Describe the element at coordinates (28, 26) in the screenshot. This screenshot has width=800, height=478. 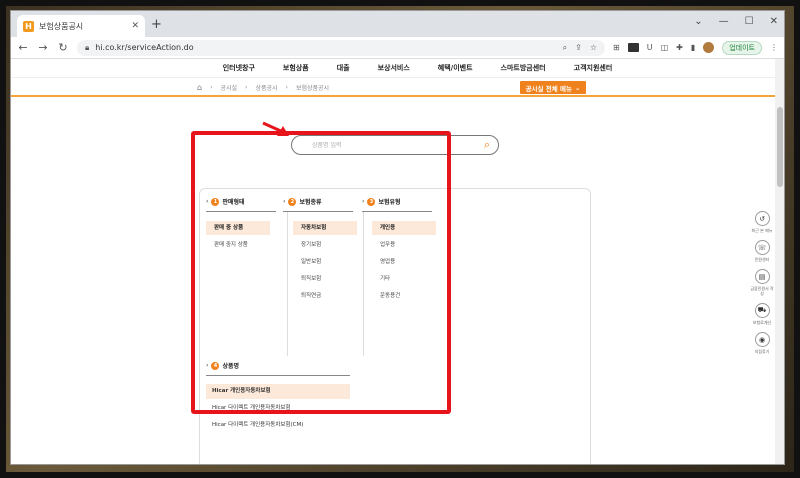
I see `favicon-icon: H` at that location.